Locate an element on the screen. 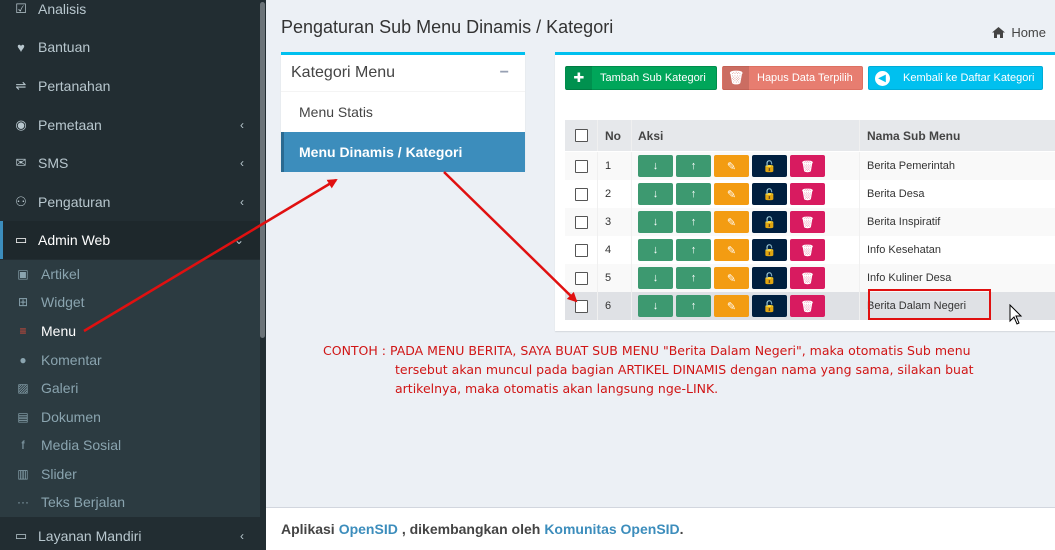 The image size is (1055, 550). sidebar-item-bantuan: ♥ Bantuan is located at coordinates (130, 47).